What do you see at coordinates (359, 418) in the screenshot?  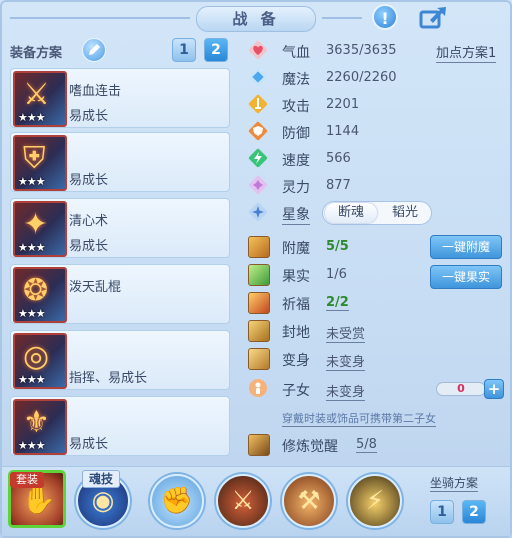 I see `second-child-hint: 穿戴时装或饰品可携带第二子女` at bounding box center [359, 418].